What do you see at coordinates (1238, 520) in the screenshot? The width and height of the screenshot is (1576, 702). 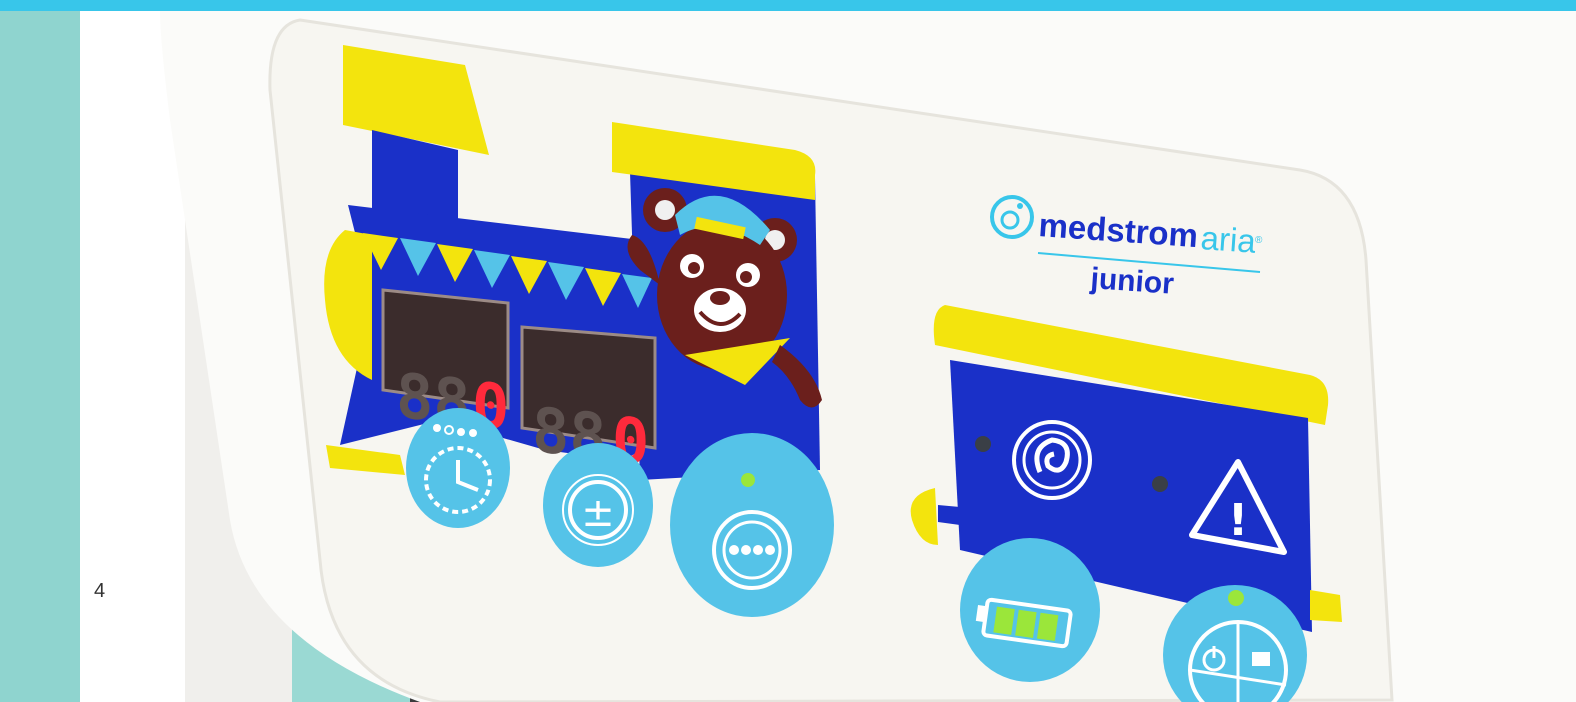 I see `warning-glyph: !` at bounding box center [1238, 520].